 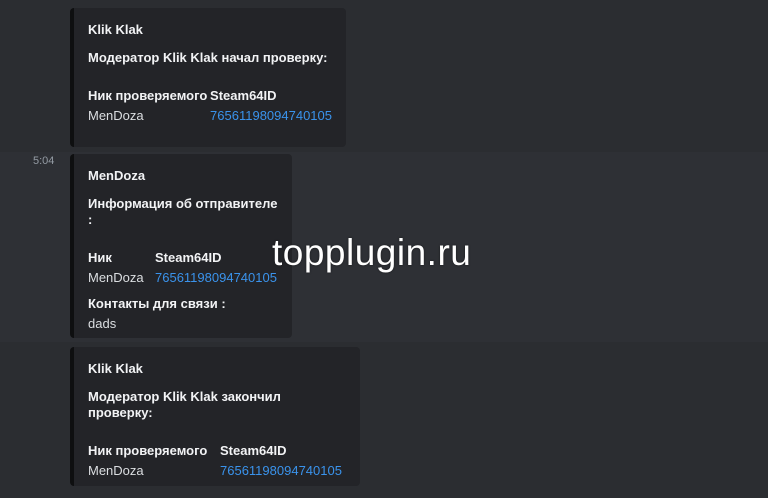 I want to click on field-contacts: Контакты для связи : dads, so click(x=183, y=314).